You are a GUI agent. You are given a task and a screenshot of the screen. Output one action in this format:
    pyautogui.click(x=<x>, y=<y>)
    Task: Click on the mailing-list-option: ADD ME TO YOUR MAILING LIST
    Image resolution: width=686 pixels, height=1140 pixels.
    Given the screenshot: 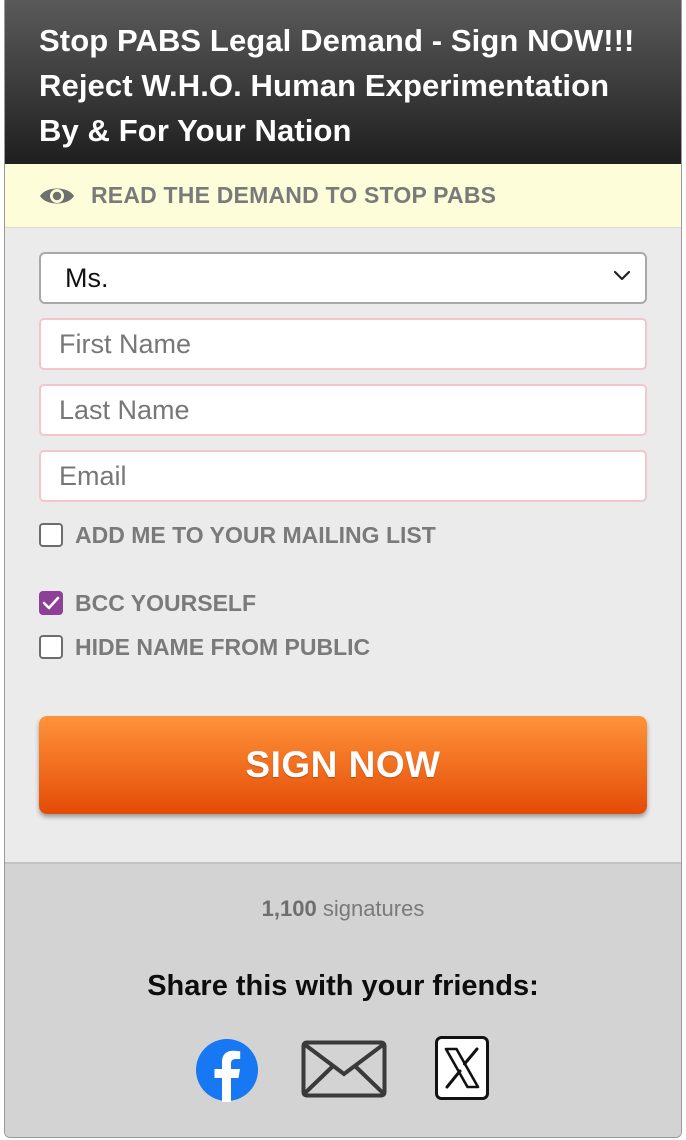 What is the action you would take?
    pyautogui.click(x=343, y=535)
    